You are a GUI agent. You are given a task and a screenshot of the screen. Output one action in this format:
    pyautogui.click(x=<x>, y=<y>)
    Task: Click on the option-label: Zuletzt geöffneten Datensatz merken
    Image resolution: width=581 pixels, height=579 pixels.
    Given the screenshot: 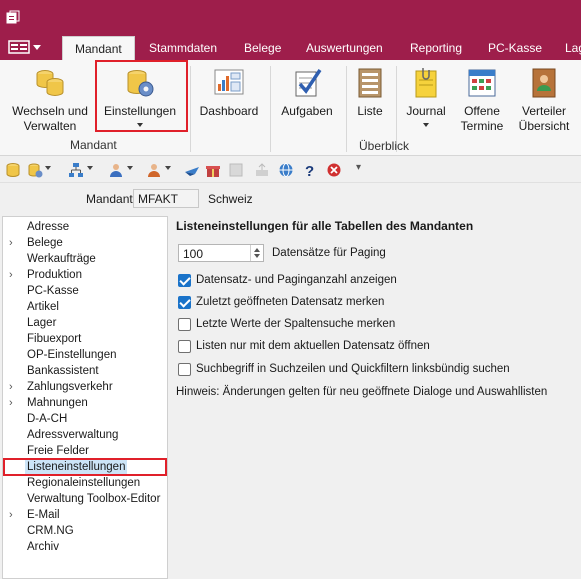 What is the action you would take?
    pyautogui.click(x=290, y=302)
    